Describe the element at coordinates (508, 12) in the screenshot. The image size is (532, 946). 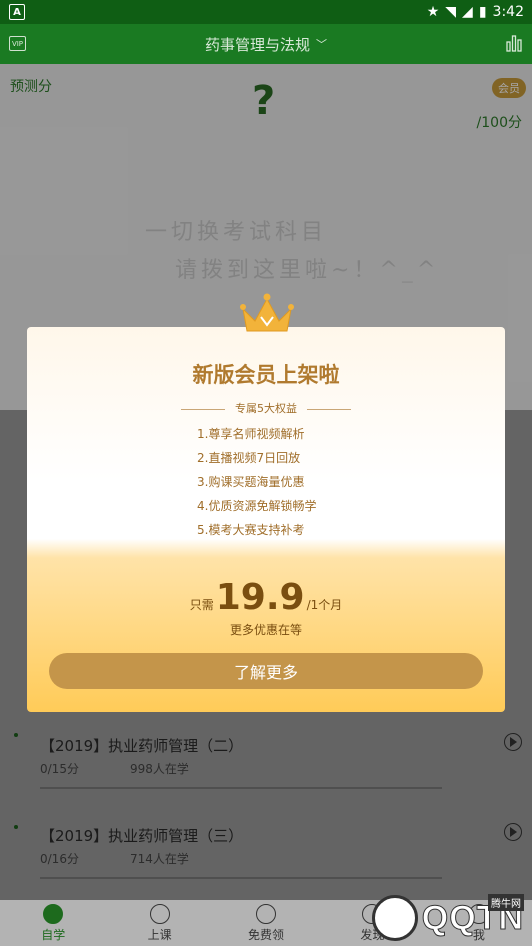
I see `clock: 3:42` at that location.